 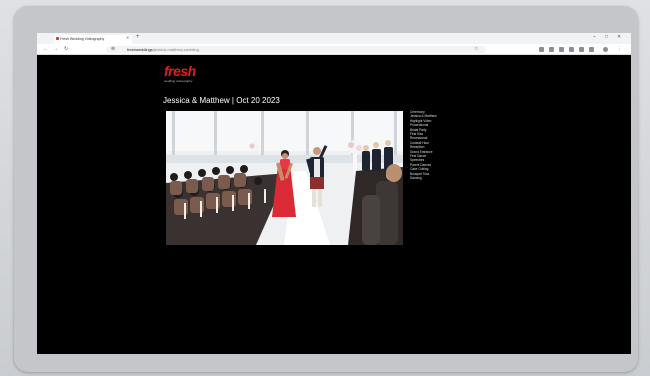 I want to click on tab-bar: Fresh Wedding Videography ✕ + – □ ✕, so click(x=334, y=38).